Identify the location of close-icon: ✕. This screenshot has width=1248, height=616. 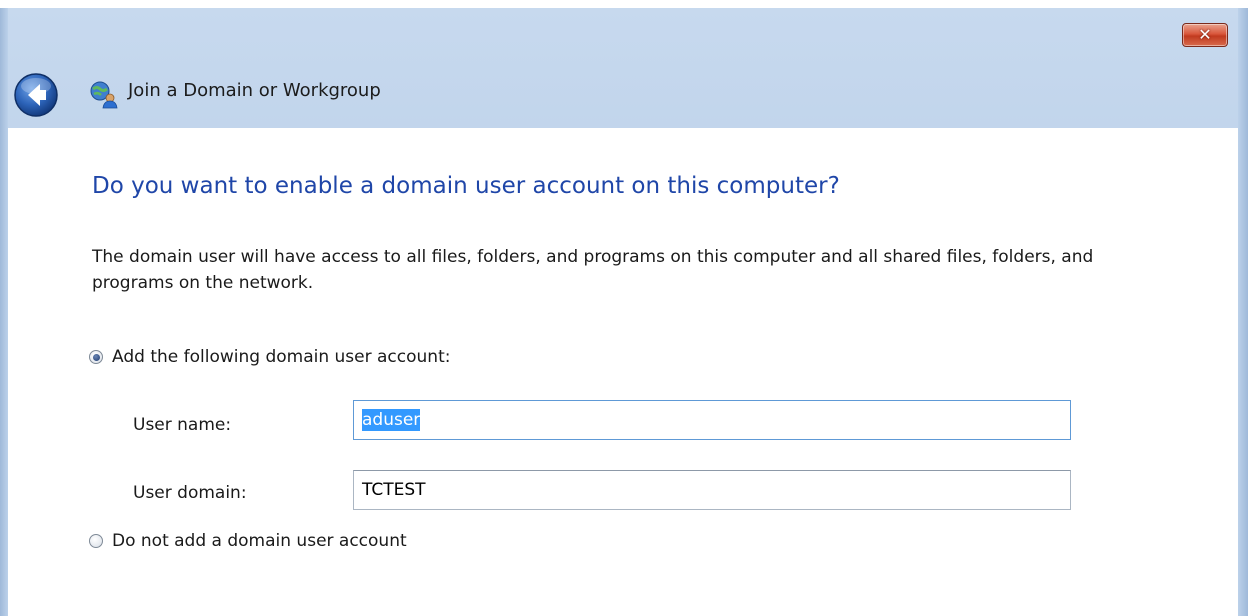
(1205, 34).